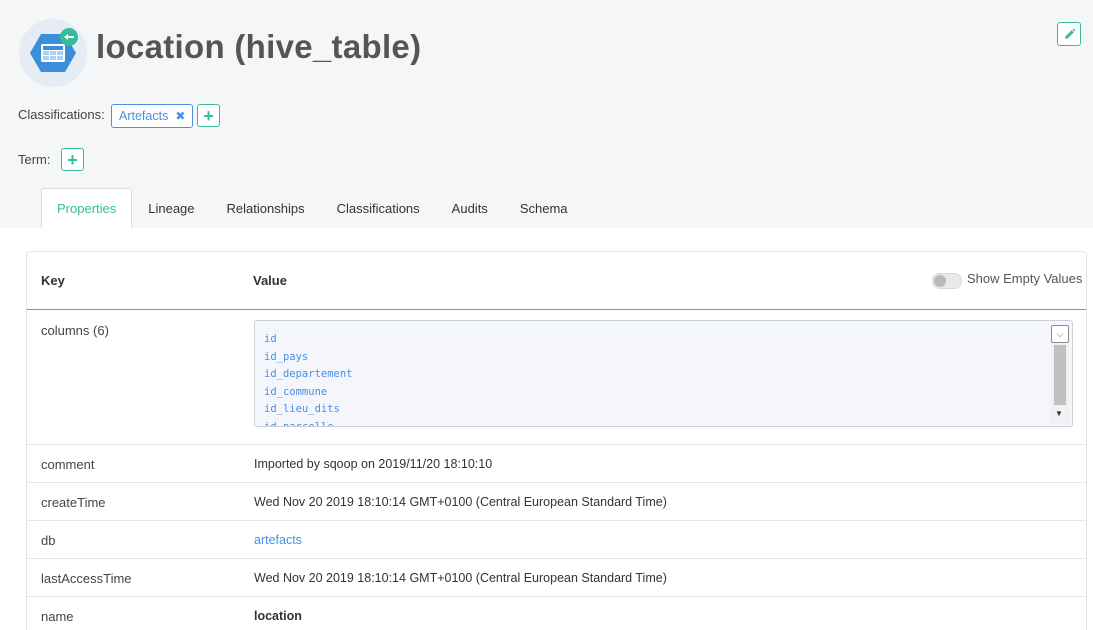 The width and height of the screenshot is (1093, 630). I want to click on row-value: location, so click(278, 616).